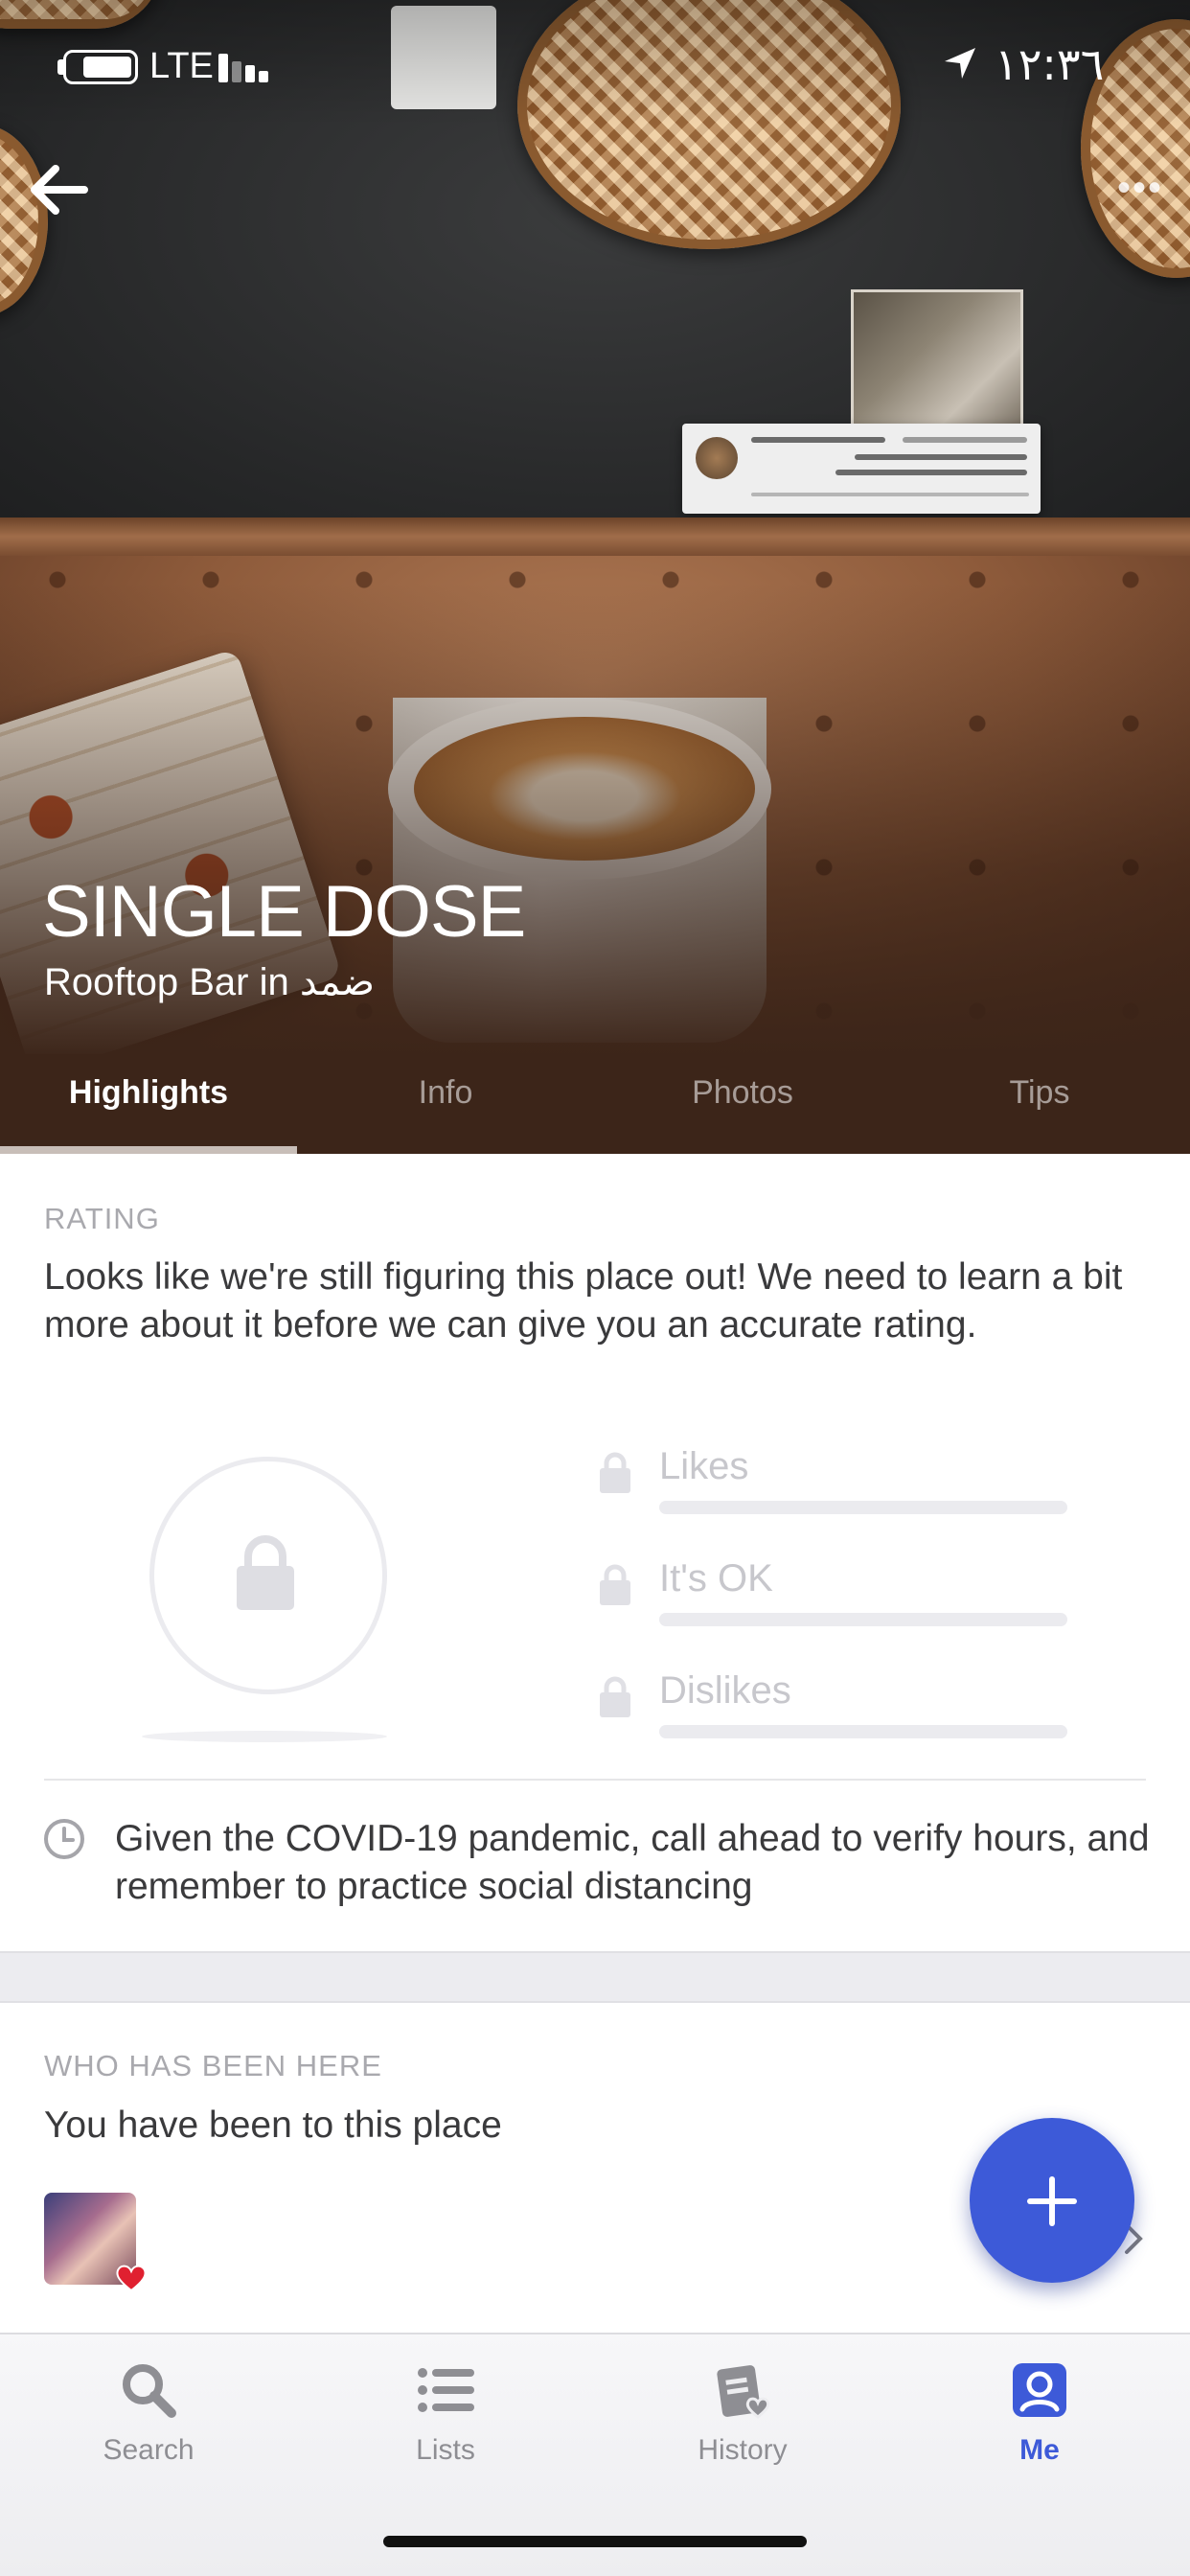 The width and height of the screenshot is (1190, 2576). What do you see at coordinates (716, 1578) in the screenshot?
I see `rating-label: It's OK` at bounding box center [716, 1578].